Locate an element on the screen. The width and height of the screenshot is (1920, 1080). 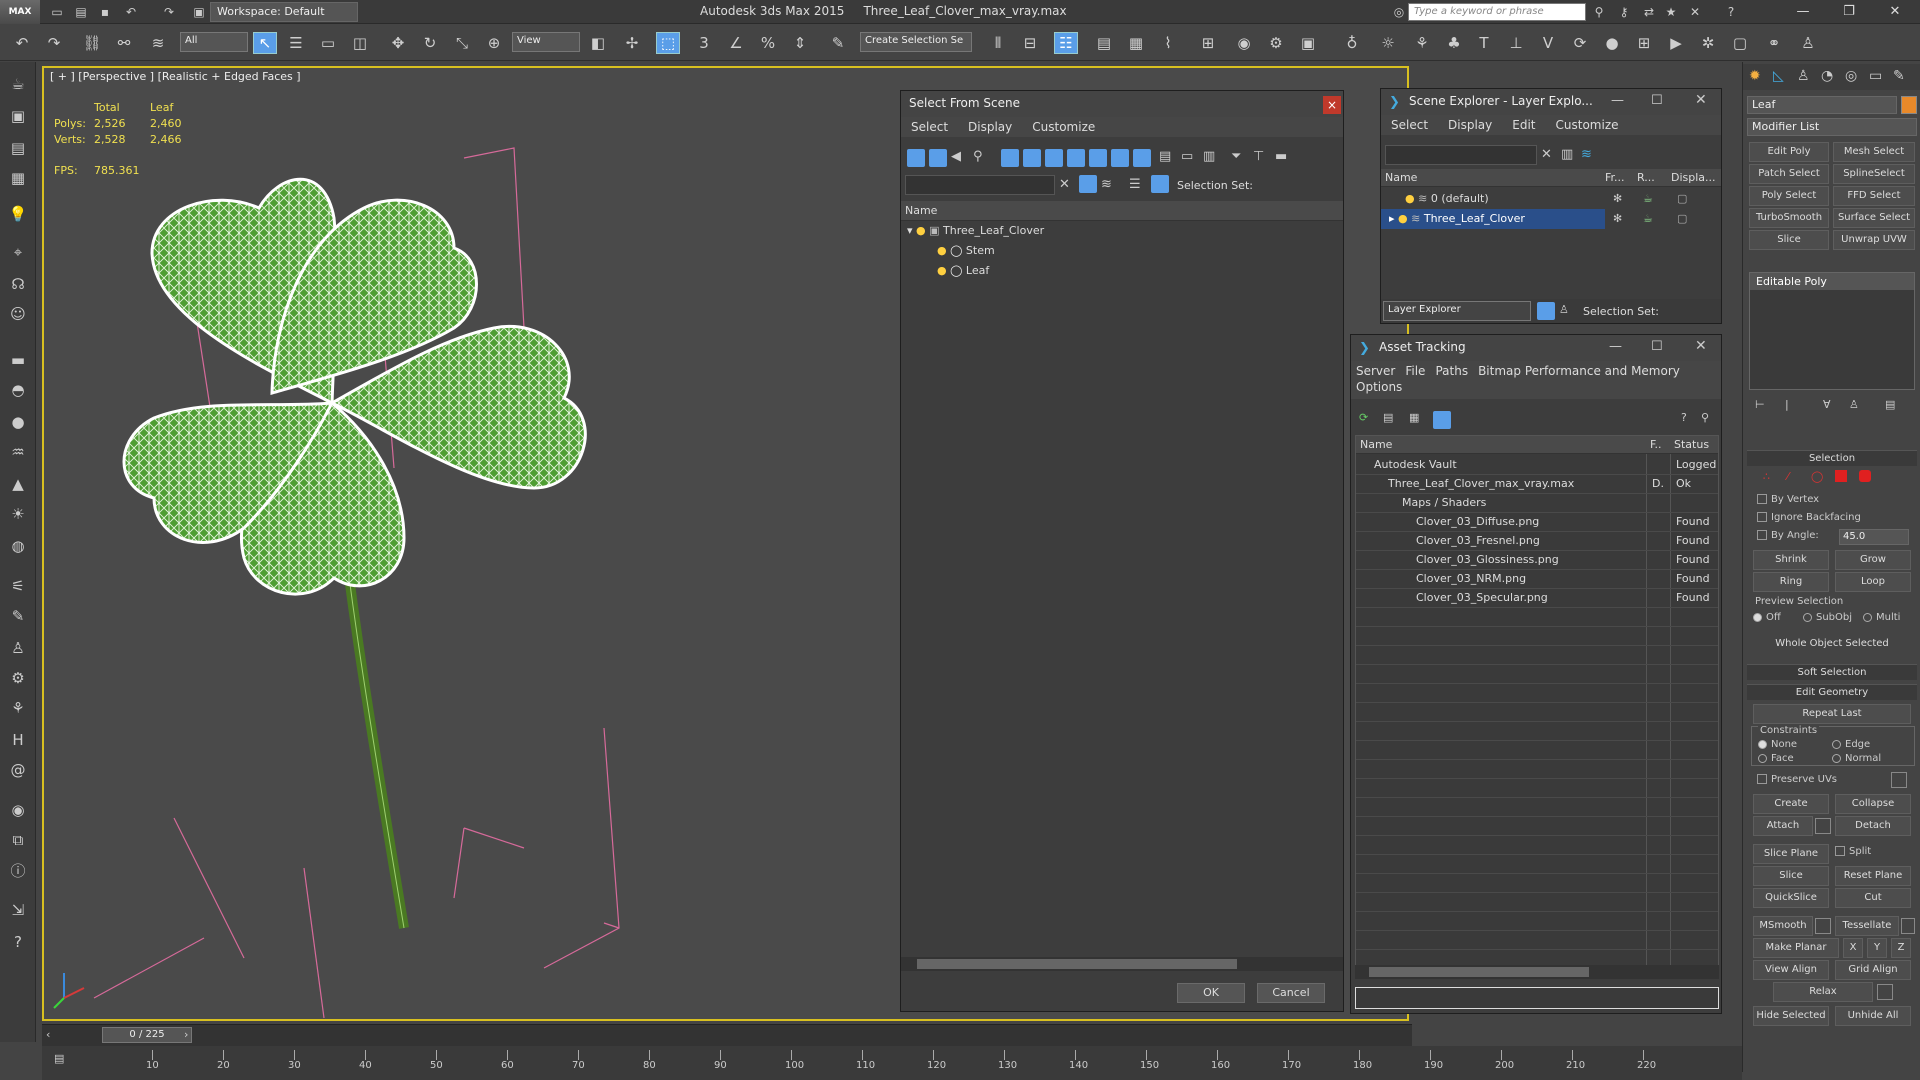
table-view-icon: ▦ is located at coordinates (1414, 417).